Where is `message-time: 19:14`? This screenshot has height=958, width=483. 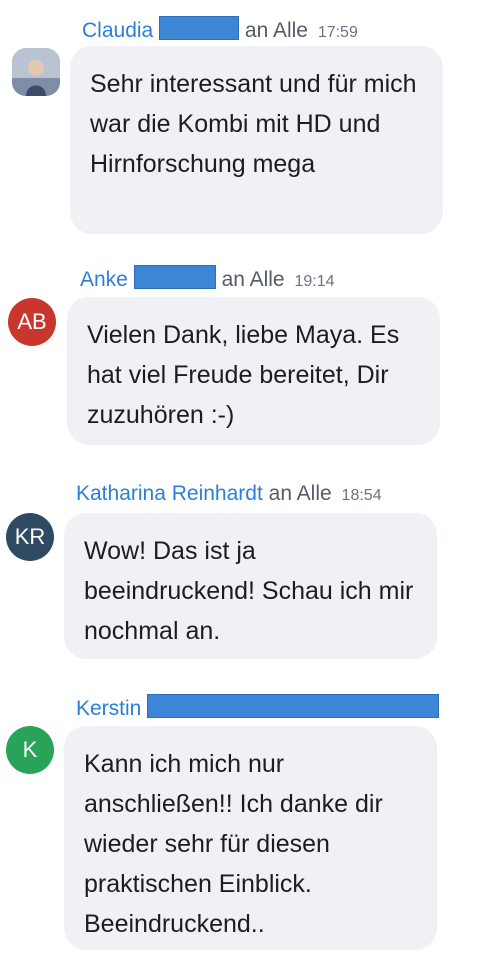 message-time: 19:14 is located at coordinates (314, 281).